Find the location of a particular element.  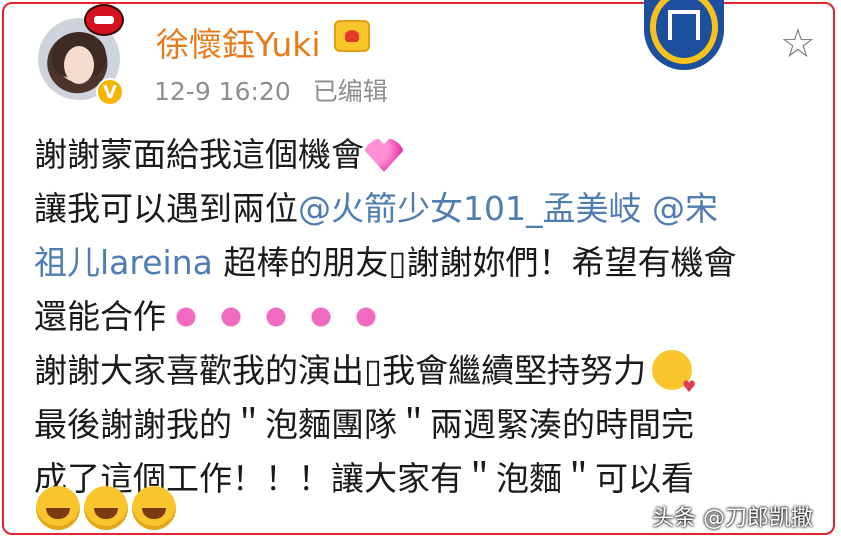

post-line: 最後謝謝我的＂泡麵團隊＂兩週緊湊的時間完 is located at coordinates (364, 424).